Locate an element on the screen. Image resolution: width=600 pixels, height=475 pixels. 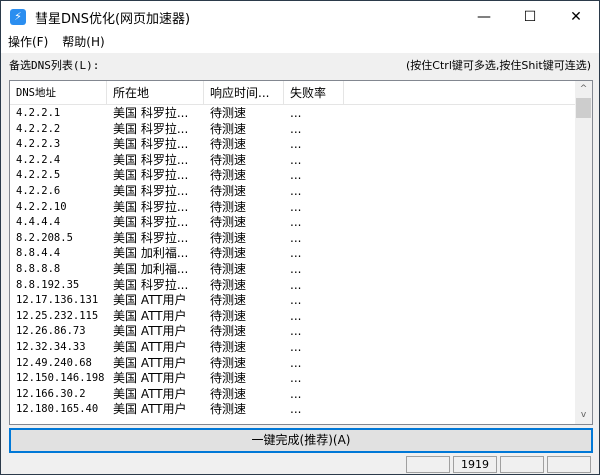
cell-dns-address: 4.2.2.6 is located at coordinates (38, 190).